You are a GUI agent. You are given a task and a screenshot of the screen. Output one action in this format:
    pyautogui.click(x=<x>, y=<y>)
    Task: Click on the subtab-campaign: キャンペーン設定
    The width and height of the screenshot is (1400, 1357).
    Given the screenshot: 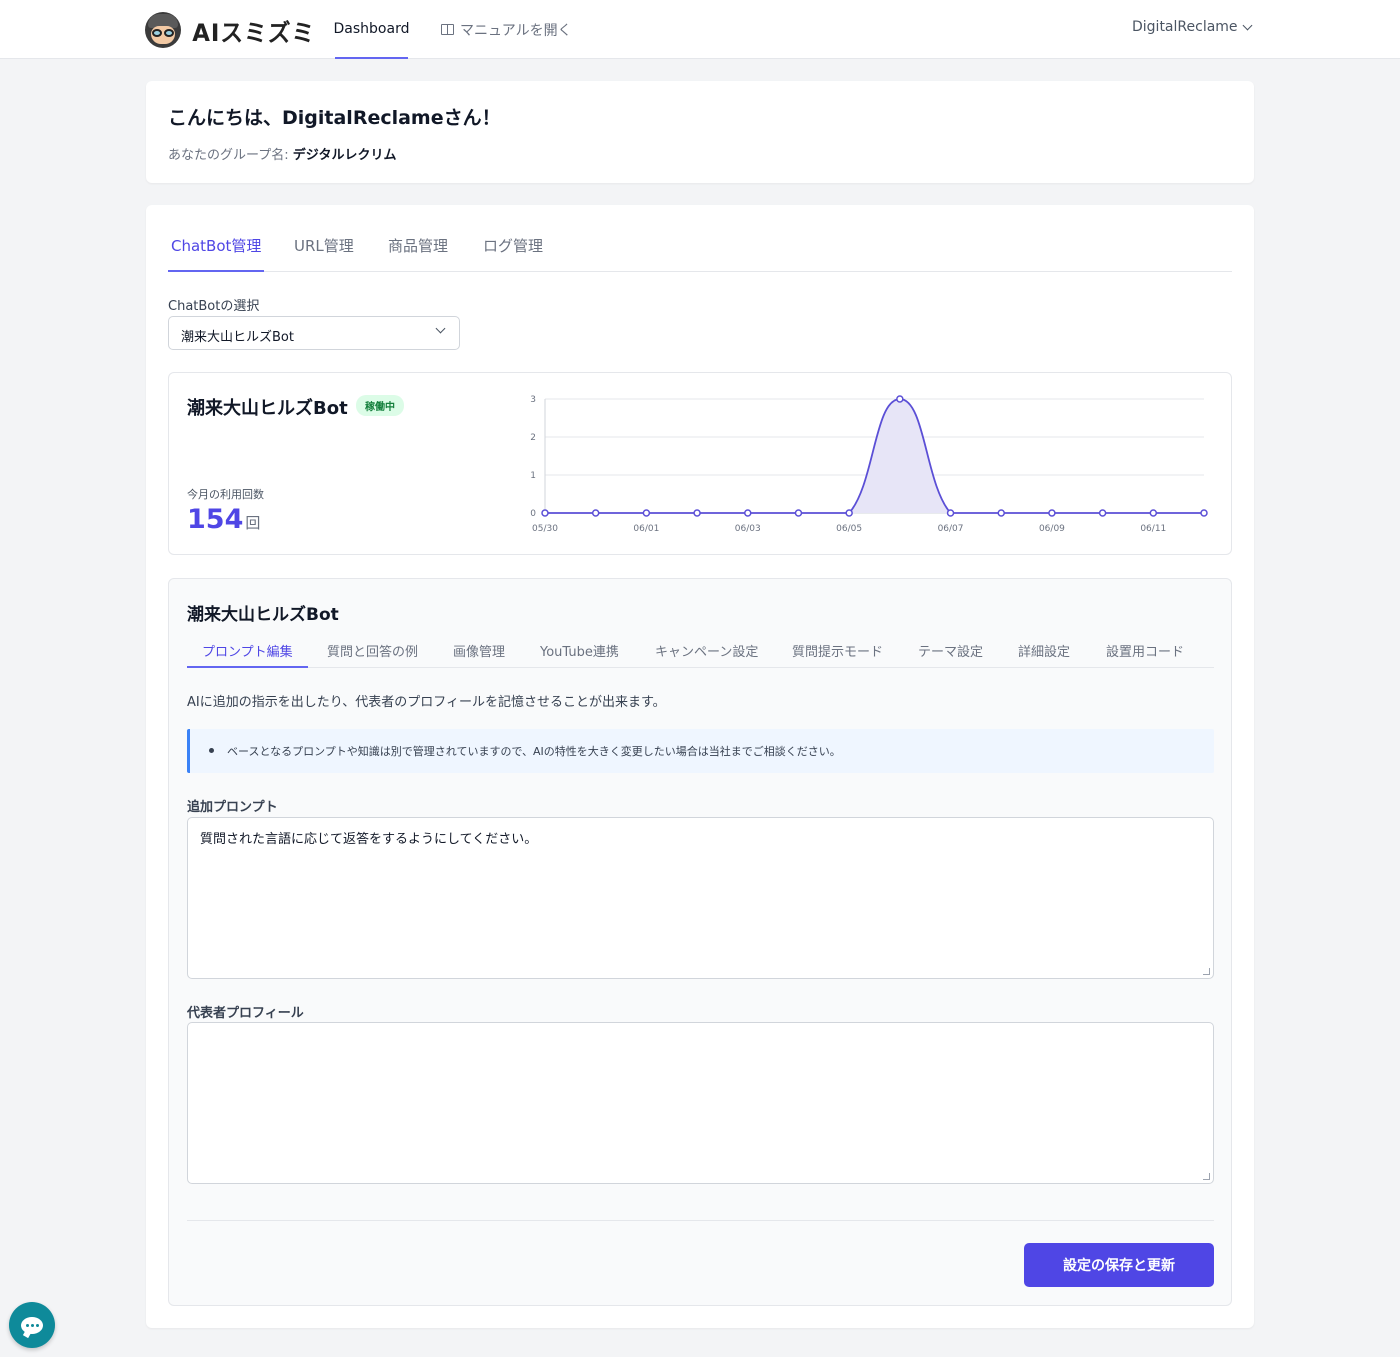 What is the action you would take?
    pyautogui.click(x=706, y=654)
    